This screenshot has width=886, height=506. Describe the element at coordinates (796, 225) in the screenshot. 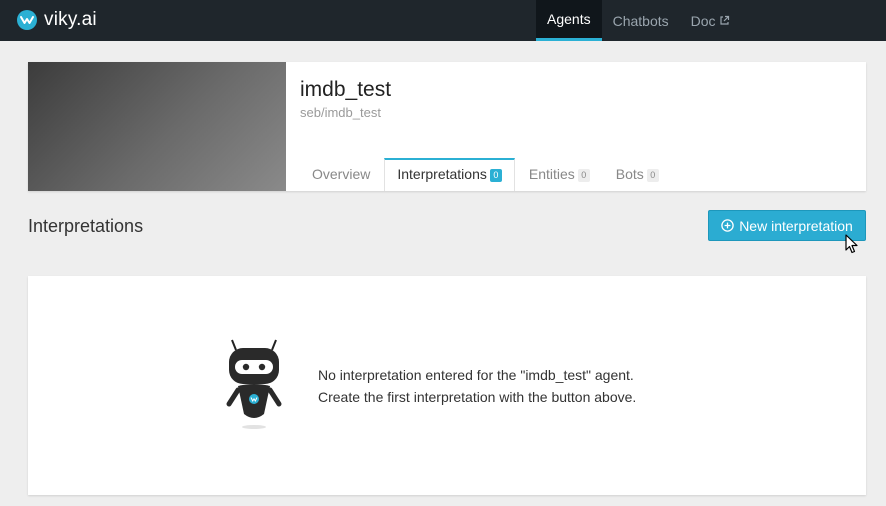

I see `new-interpretation-label: New interpretation` at that location.